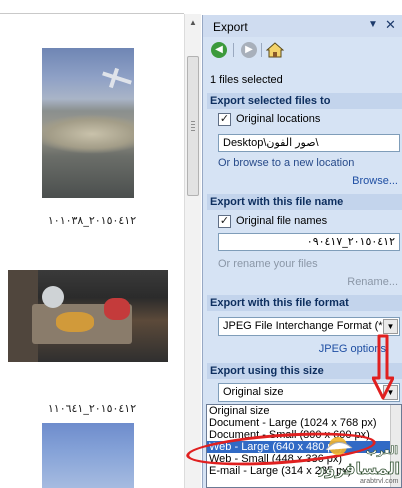 This screenshot has width=402, height=488. I want to click on scroll-up-arrow-icon: ▲, so click(193, 23).